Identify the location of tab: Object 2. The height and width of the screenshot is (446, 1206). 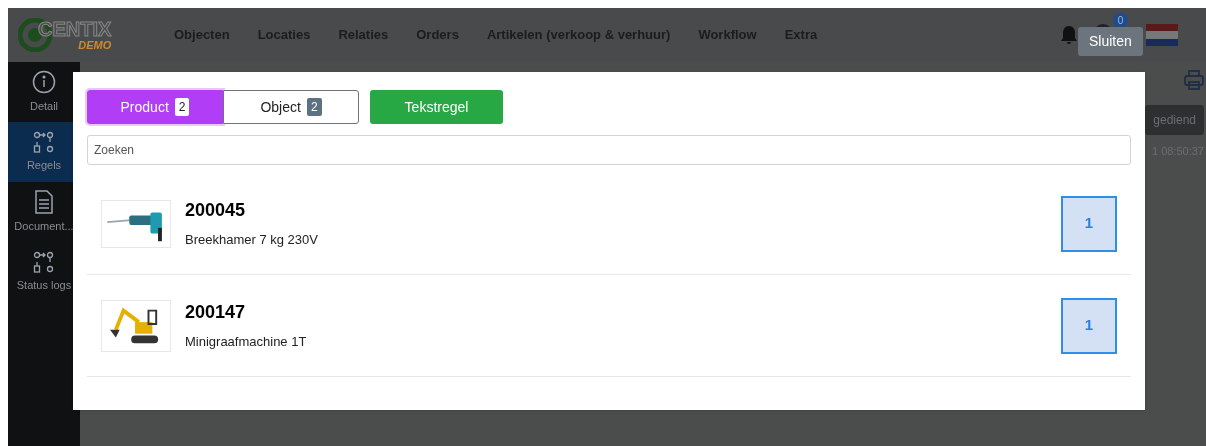
(291, 107).